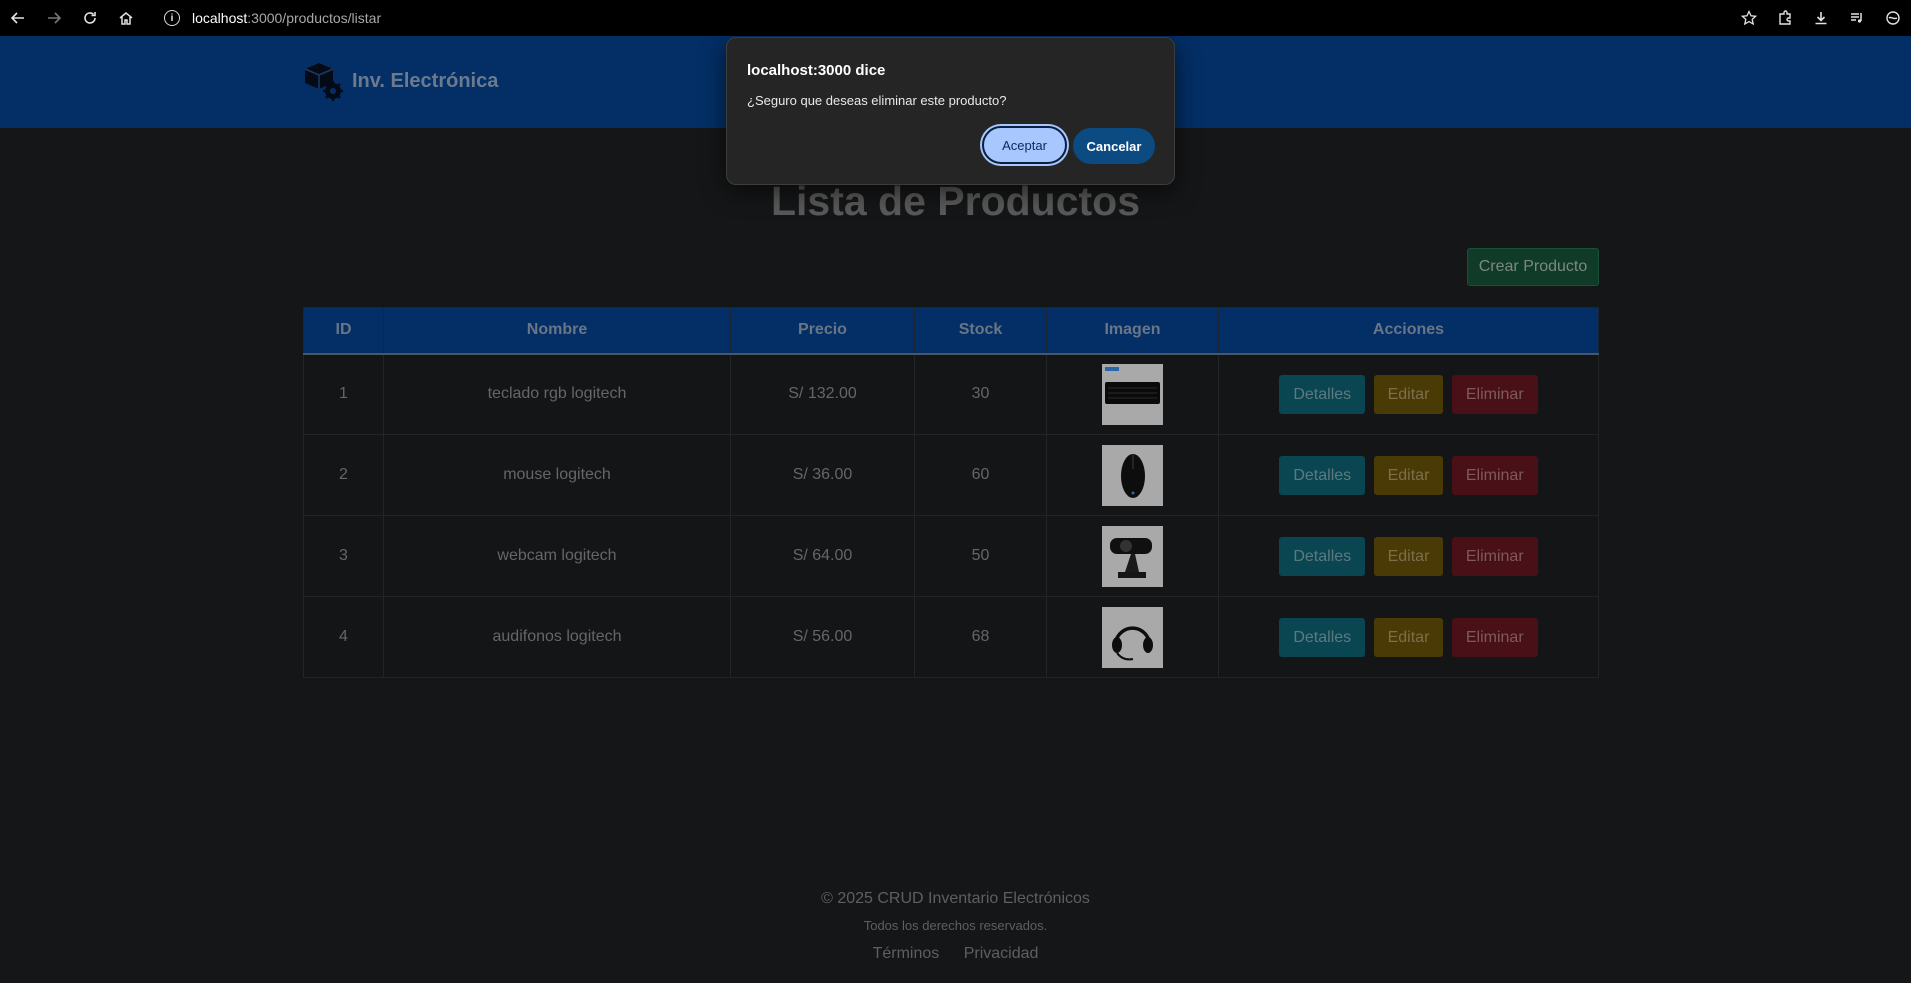  What do you see at coordinates (955, 954) in the screenshot?
I see `footer-links: Términos Privacidad` at bounding box center [955, 954].